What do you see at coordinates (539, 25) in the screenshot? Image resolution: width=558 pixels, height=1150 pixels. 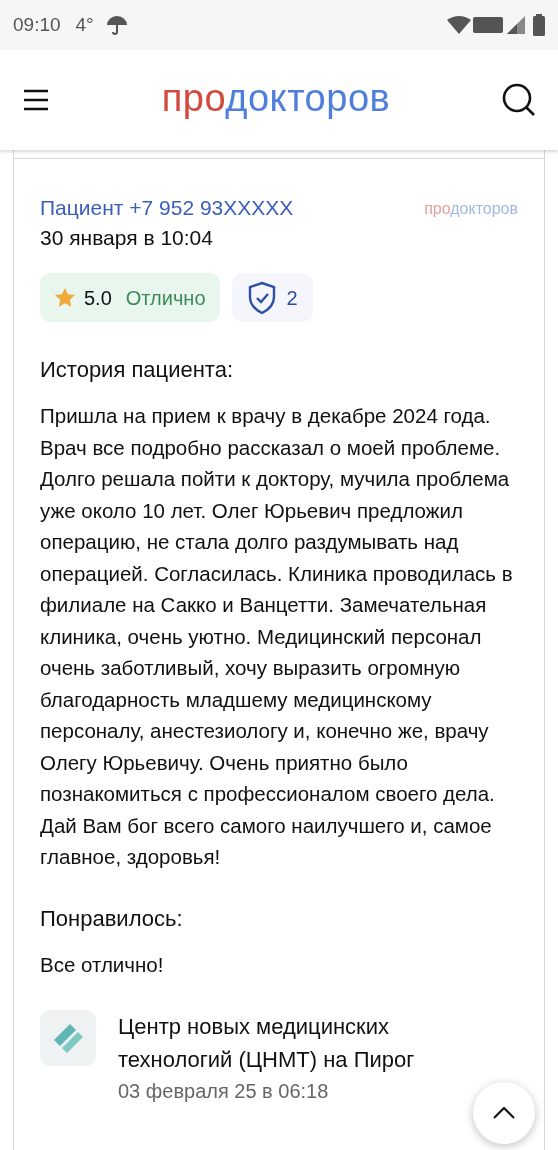 I see `battery-icon` at bounding box center [539, 25].